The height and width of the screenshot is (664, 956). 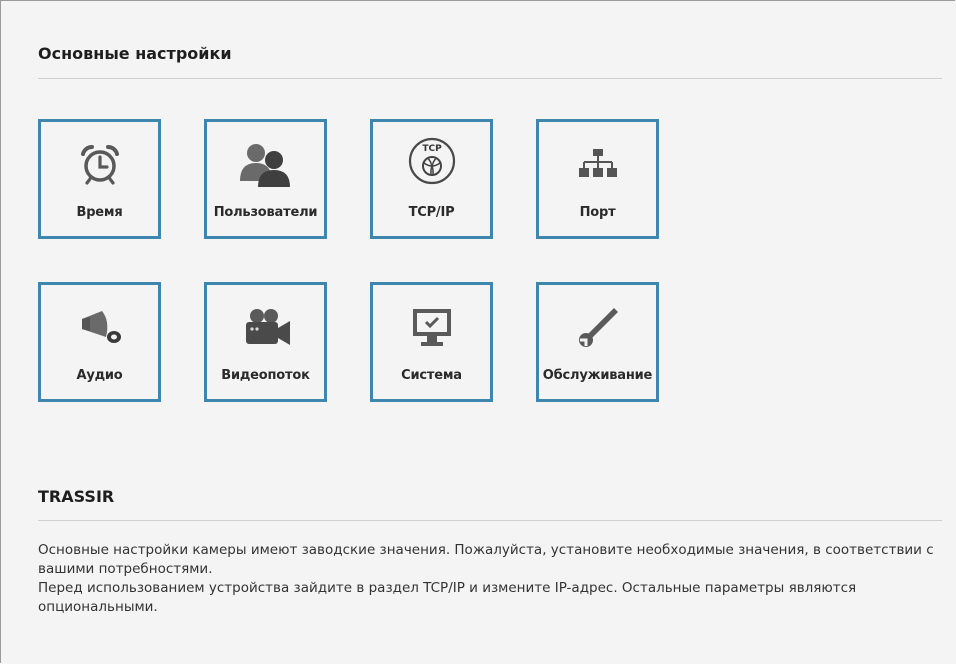 I want to click on basic-settings-title: Основные настройки, so click(x=135, y=53).